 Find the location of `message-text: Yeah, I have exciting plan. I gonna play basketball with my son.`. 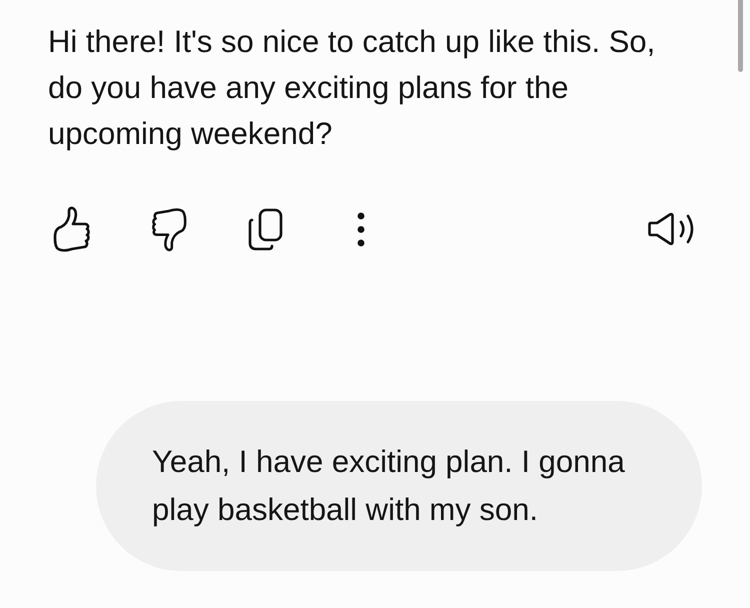

message-text: Yeah, I have exciting plan. I gonna play basketball with my son. is located at coordinates (389, 486).